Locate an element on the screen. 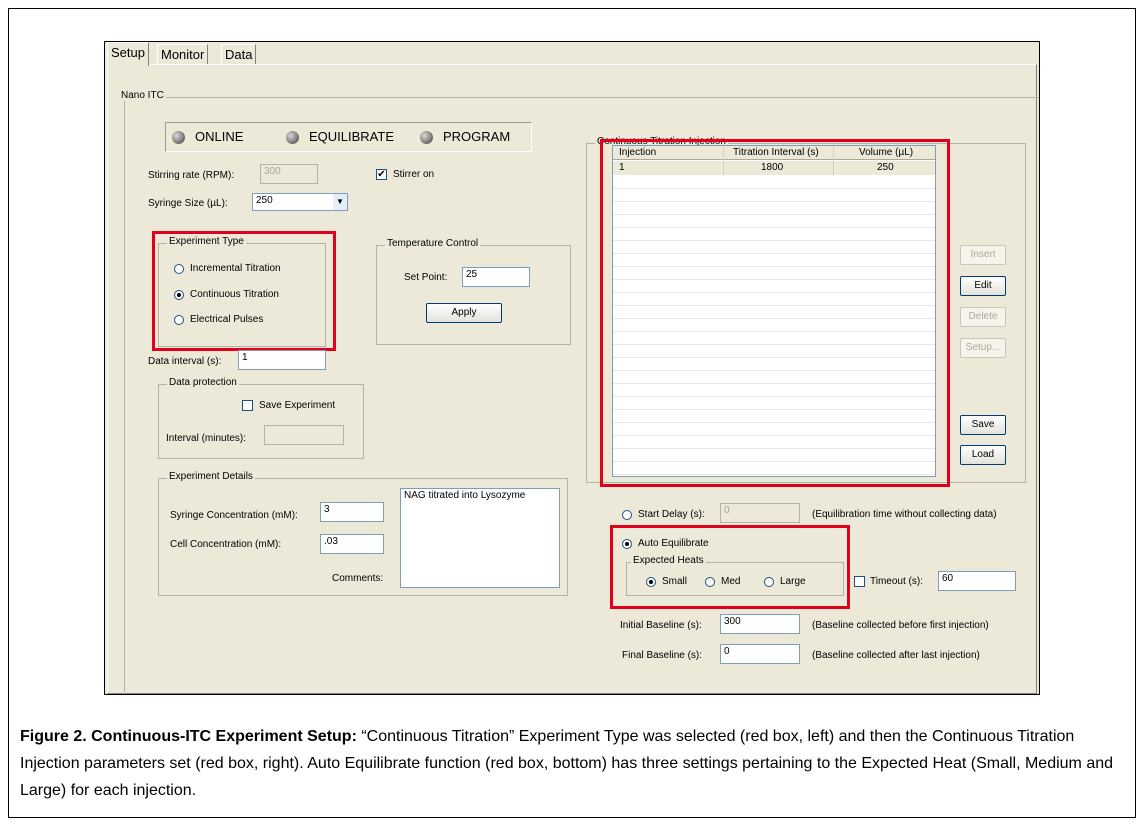  save-experiment-label: Save Experiment is located at coordinates (297, 405).